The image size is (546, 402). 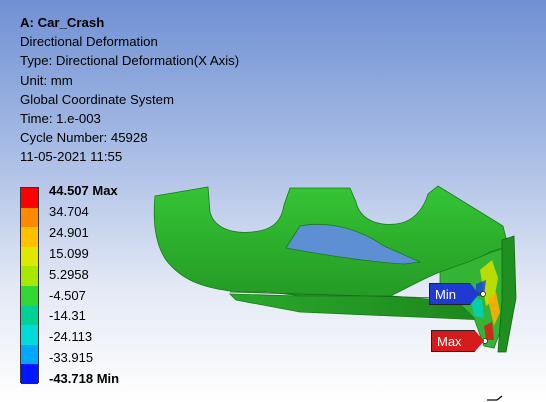 What do you see at coordinates (495, 398) in the screenshot?
I see `axis-triad-fragment` at bounding box center [495, 398].